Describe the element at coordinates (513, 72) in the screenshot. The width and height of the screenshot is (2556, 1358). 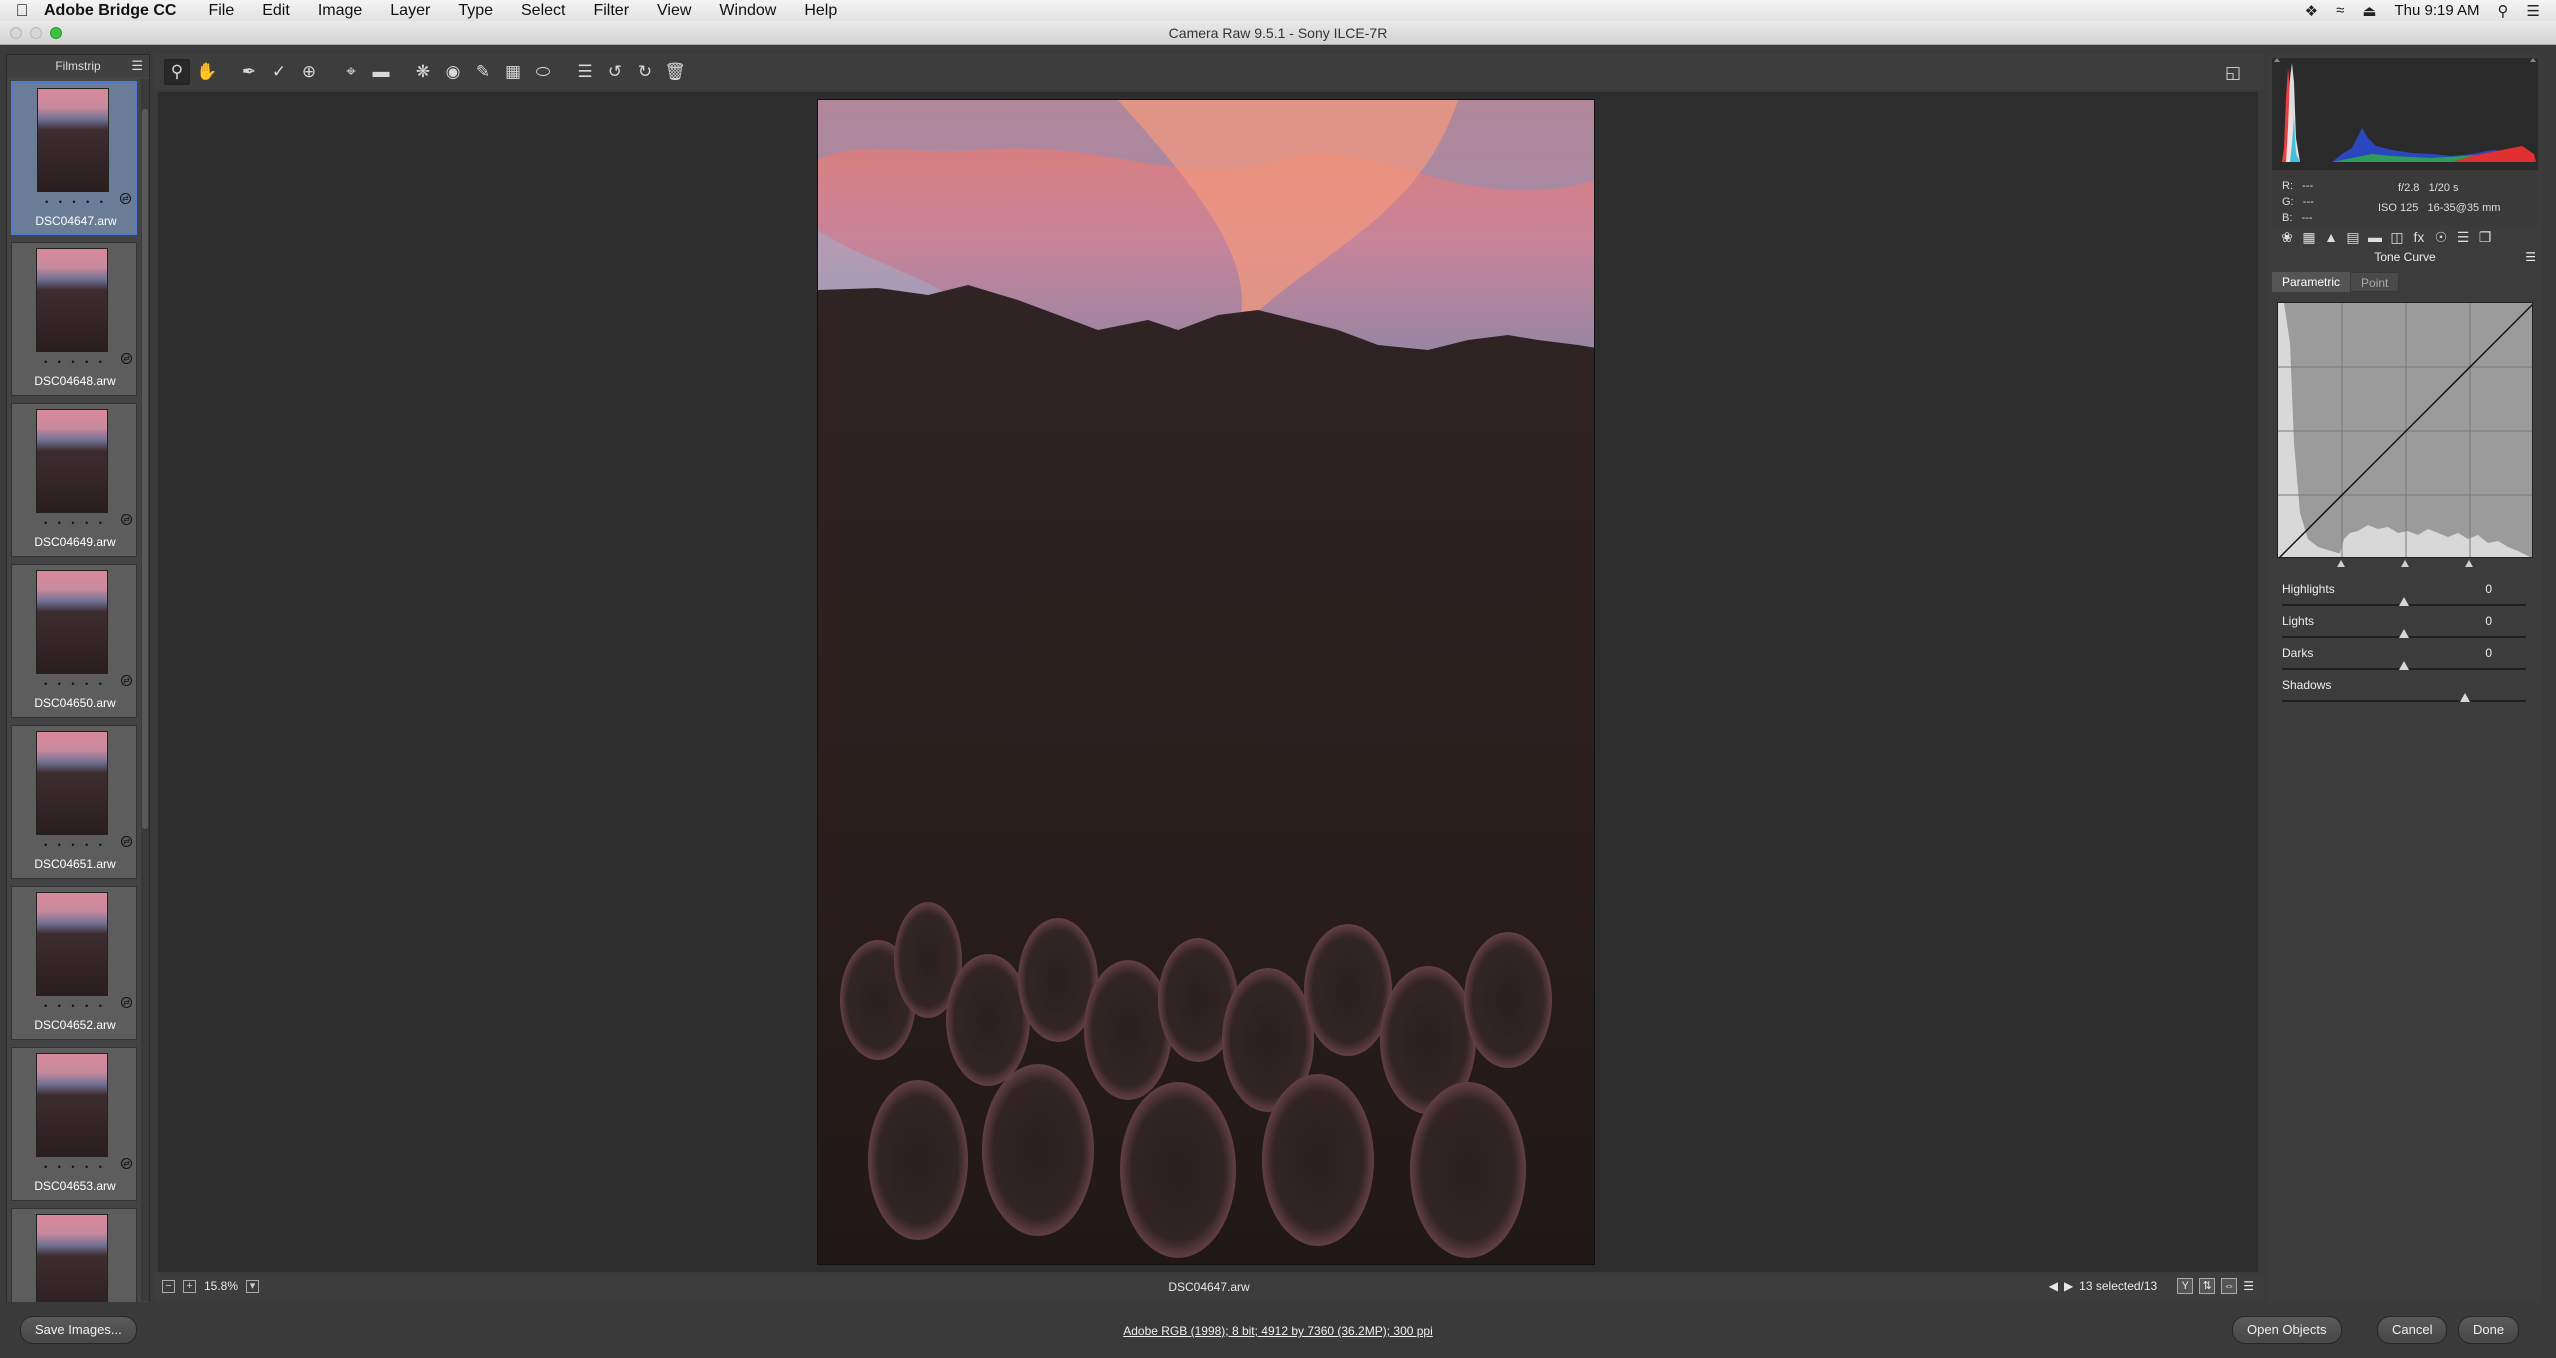
I see `graduated-filter-icon: ▦` at that location.